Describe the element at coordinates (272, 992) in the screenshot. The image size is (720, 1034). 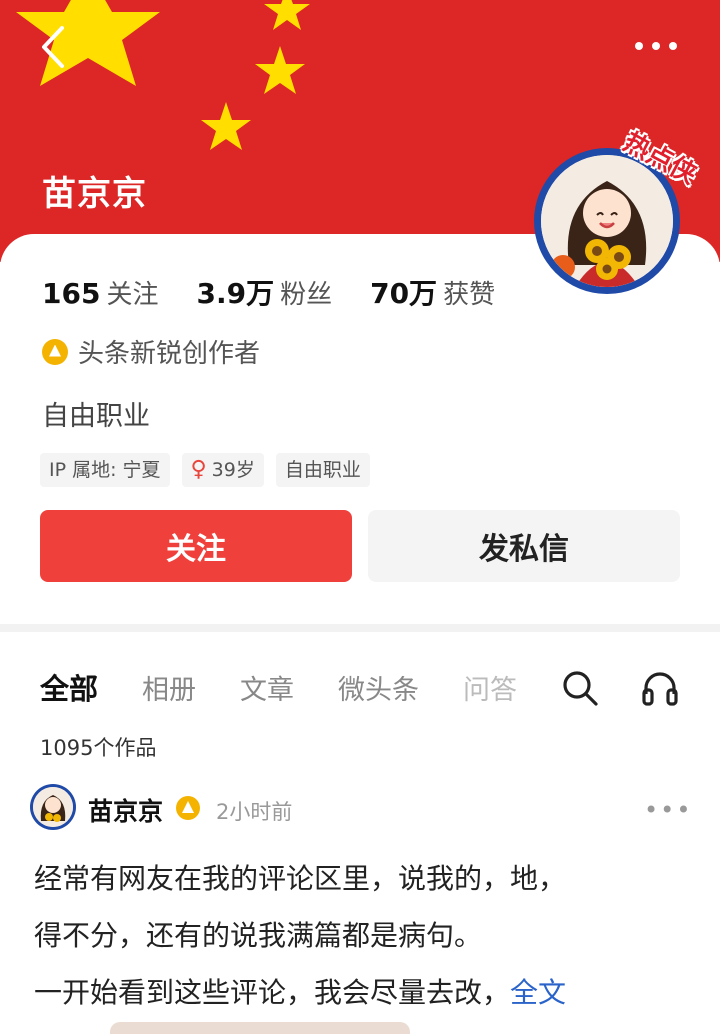
I see `post-text-fragment: 一开始看到这些评论，我会尽量去改，` at that location.